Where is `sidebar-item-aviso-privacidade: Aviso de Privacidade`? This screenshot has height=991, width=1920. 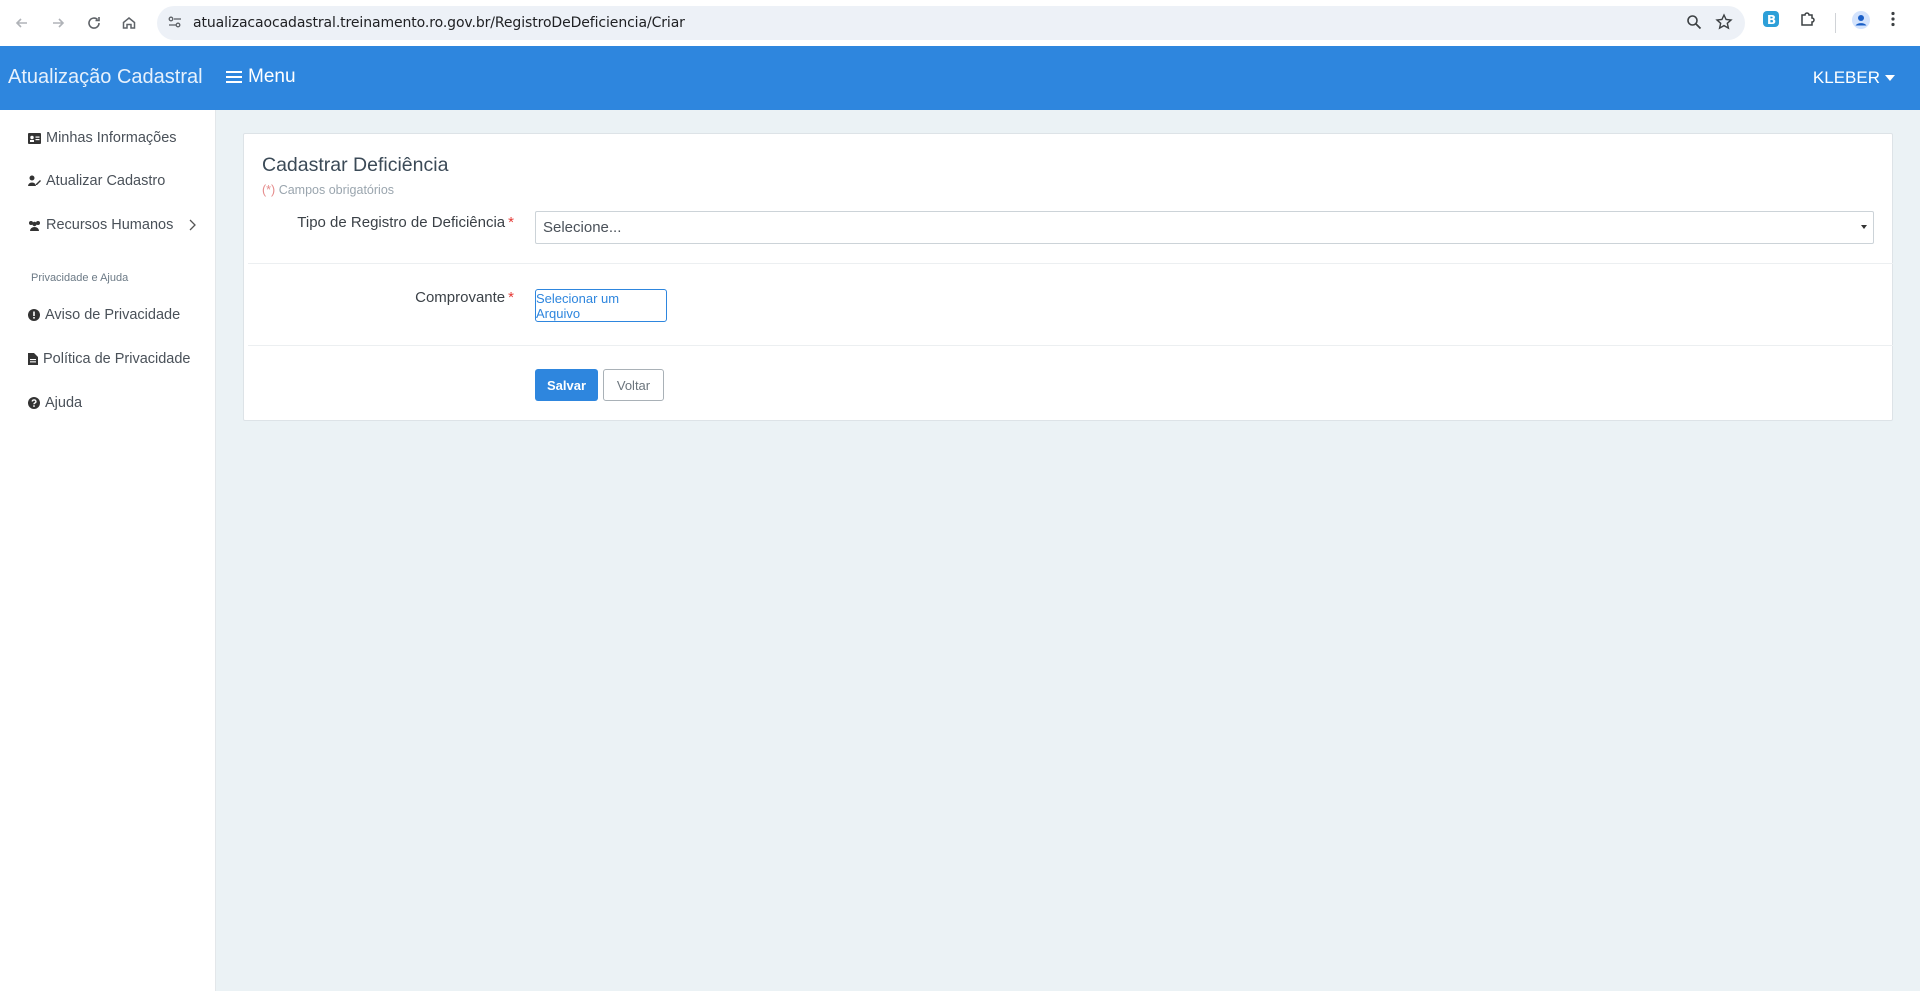
sidebar-item-aviso-privacidade: Aviso de Privacidade is located at coordinates (104, 315).